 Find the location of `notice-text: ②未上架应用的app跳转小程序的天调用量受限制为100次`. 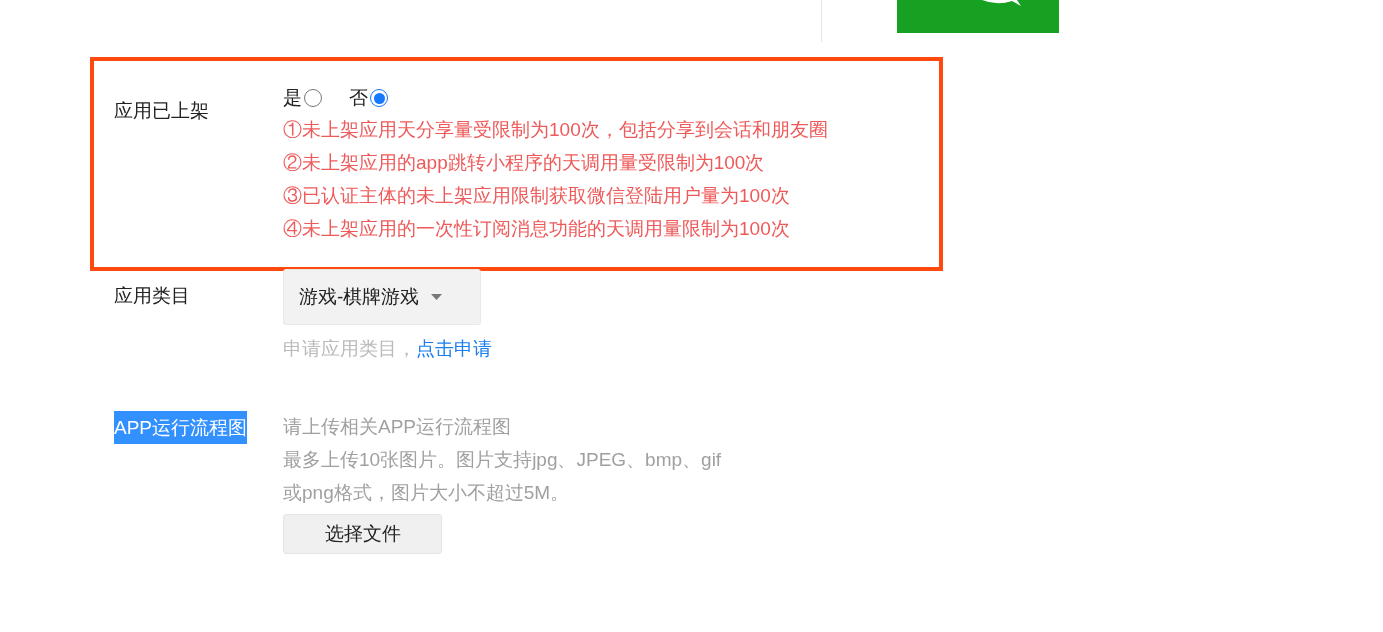

notice-text: ②未上架应用的app跳转小程序的天调用量受限制为100次 is located at coordinates (524, 163).